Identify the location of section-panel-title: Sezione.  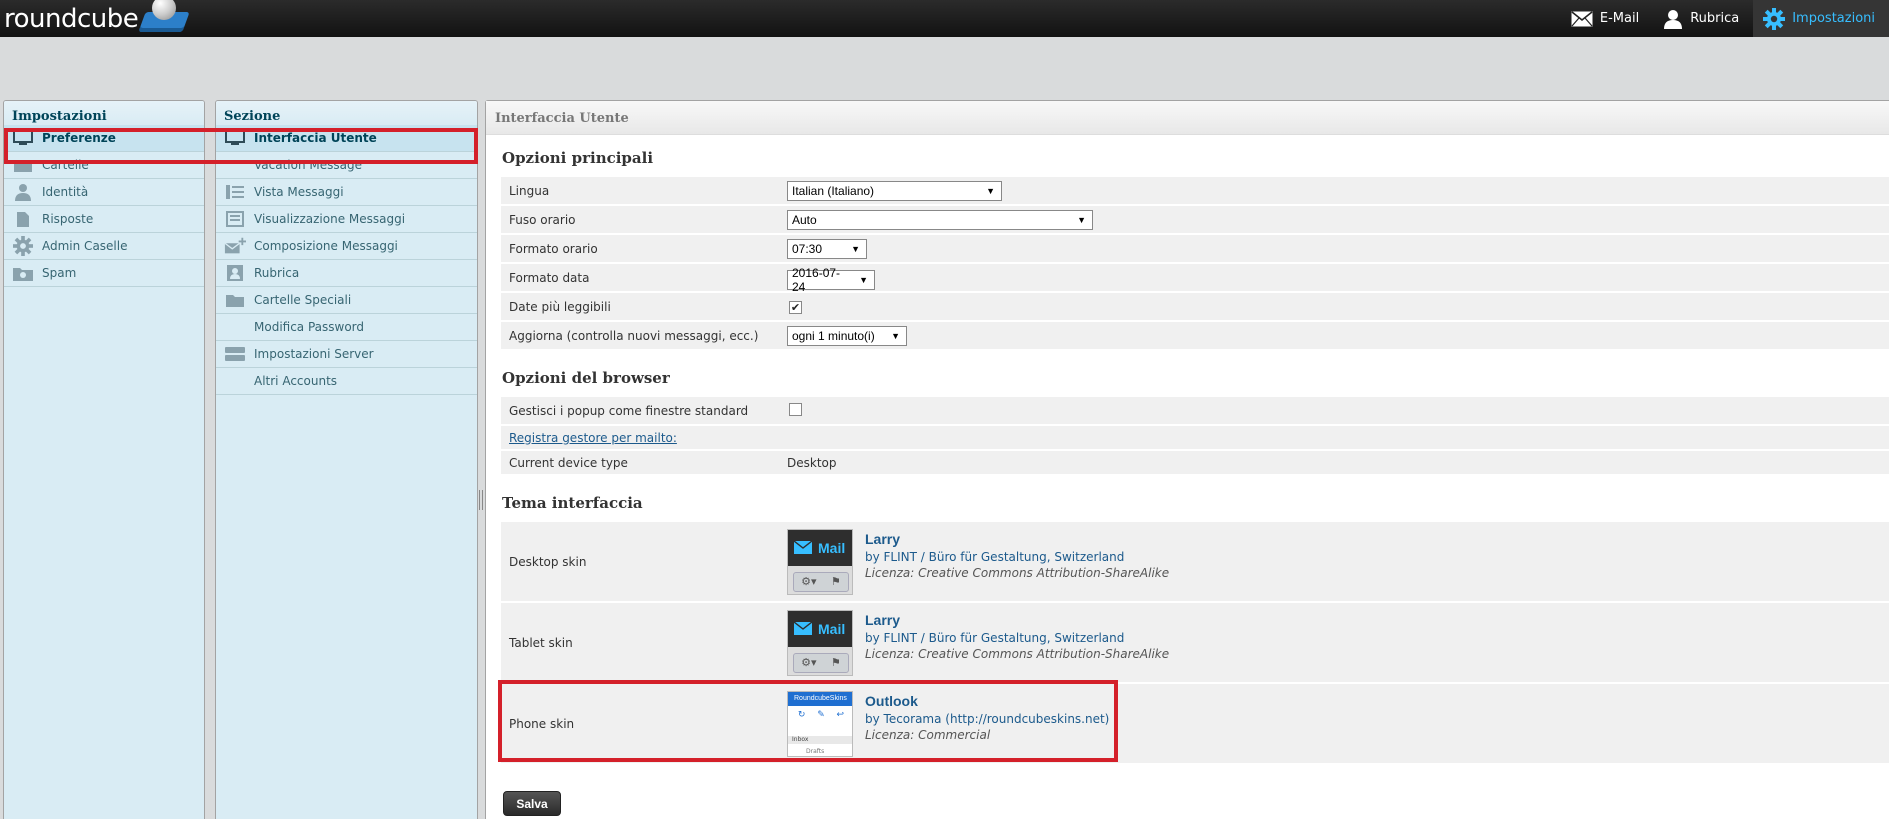
(346, 113).